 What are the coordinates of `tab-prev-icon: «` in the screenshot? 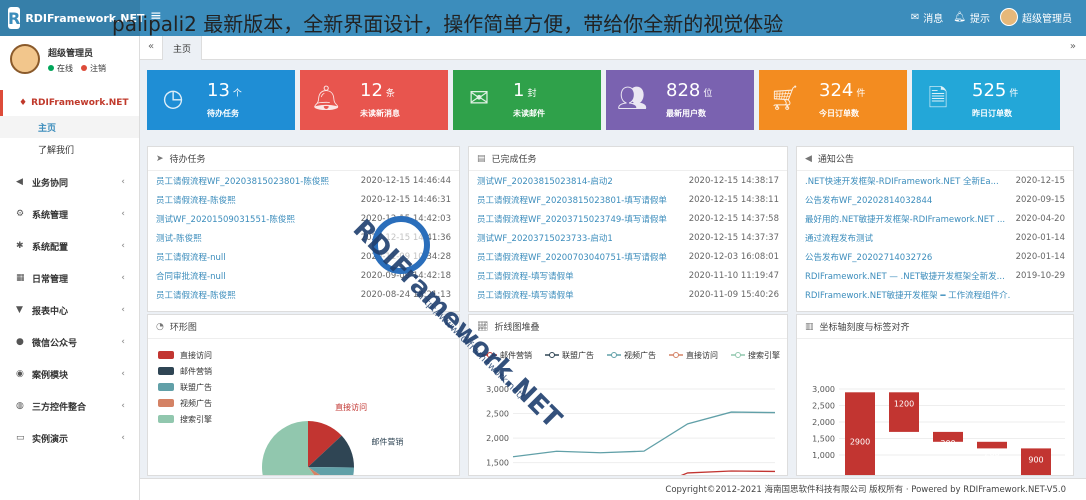 It's located at (151, 46).